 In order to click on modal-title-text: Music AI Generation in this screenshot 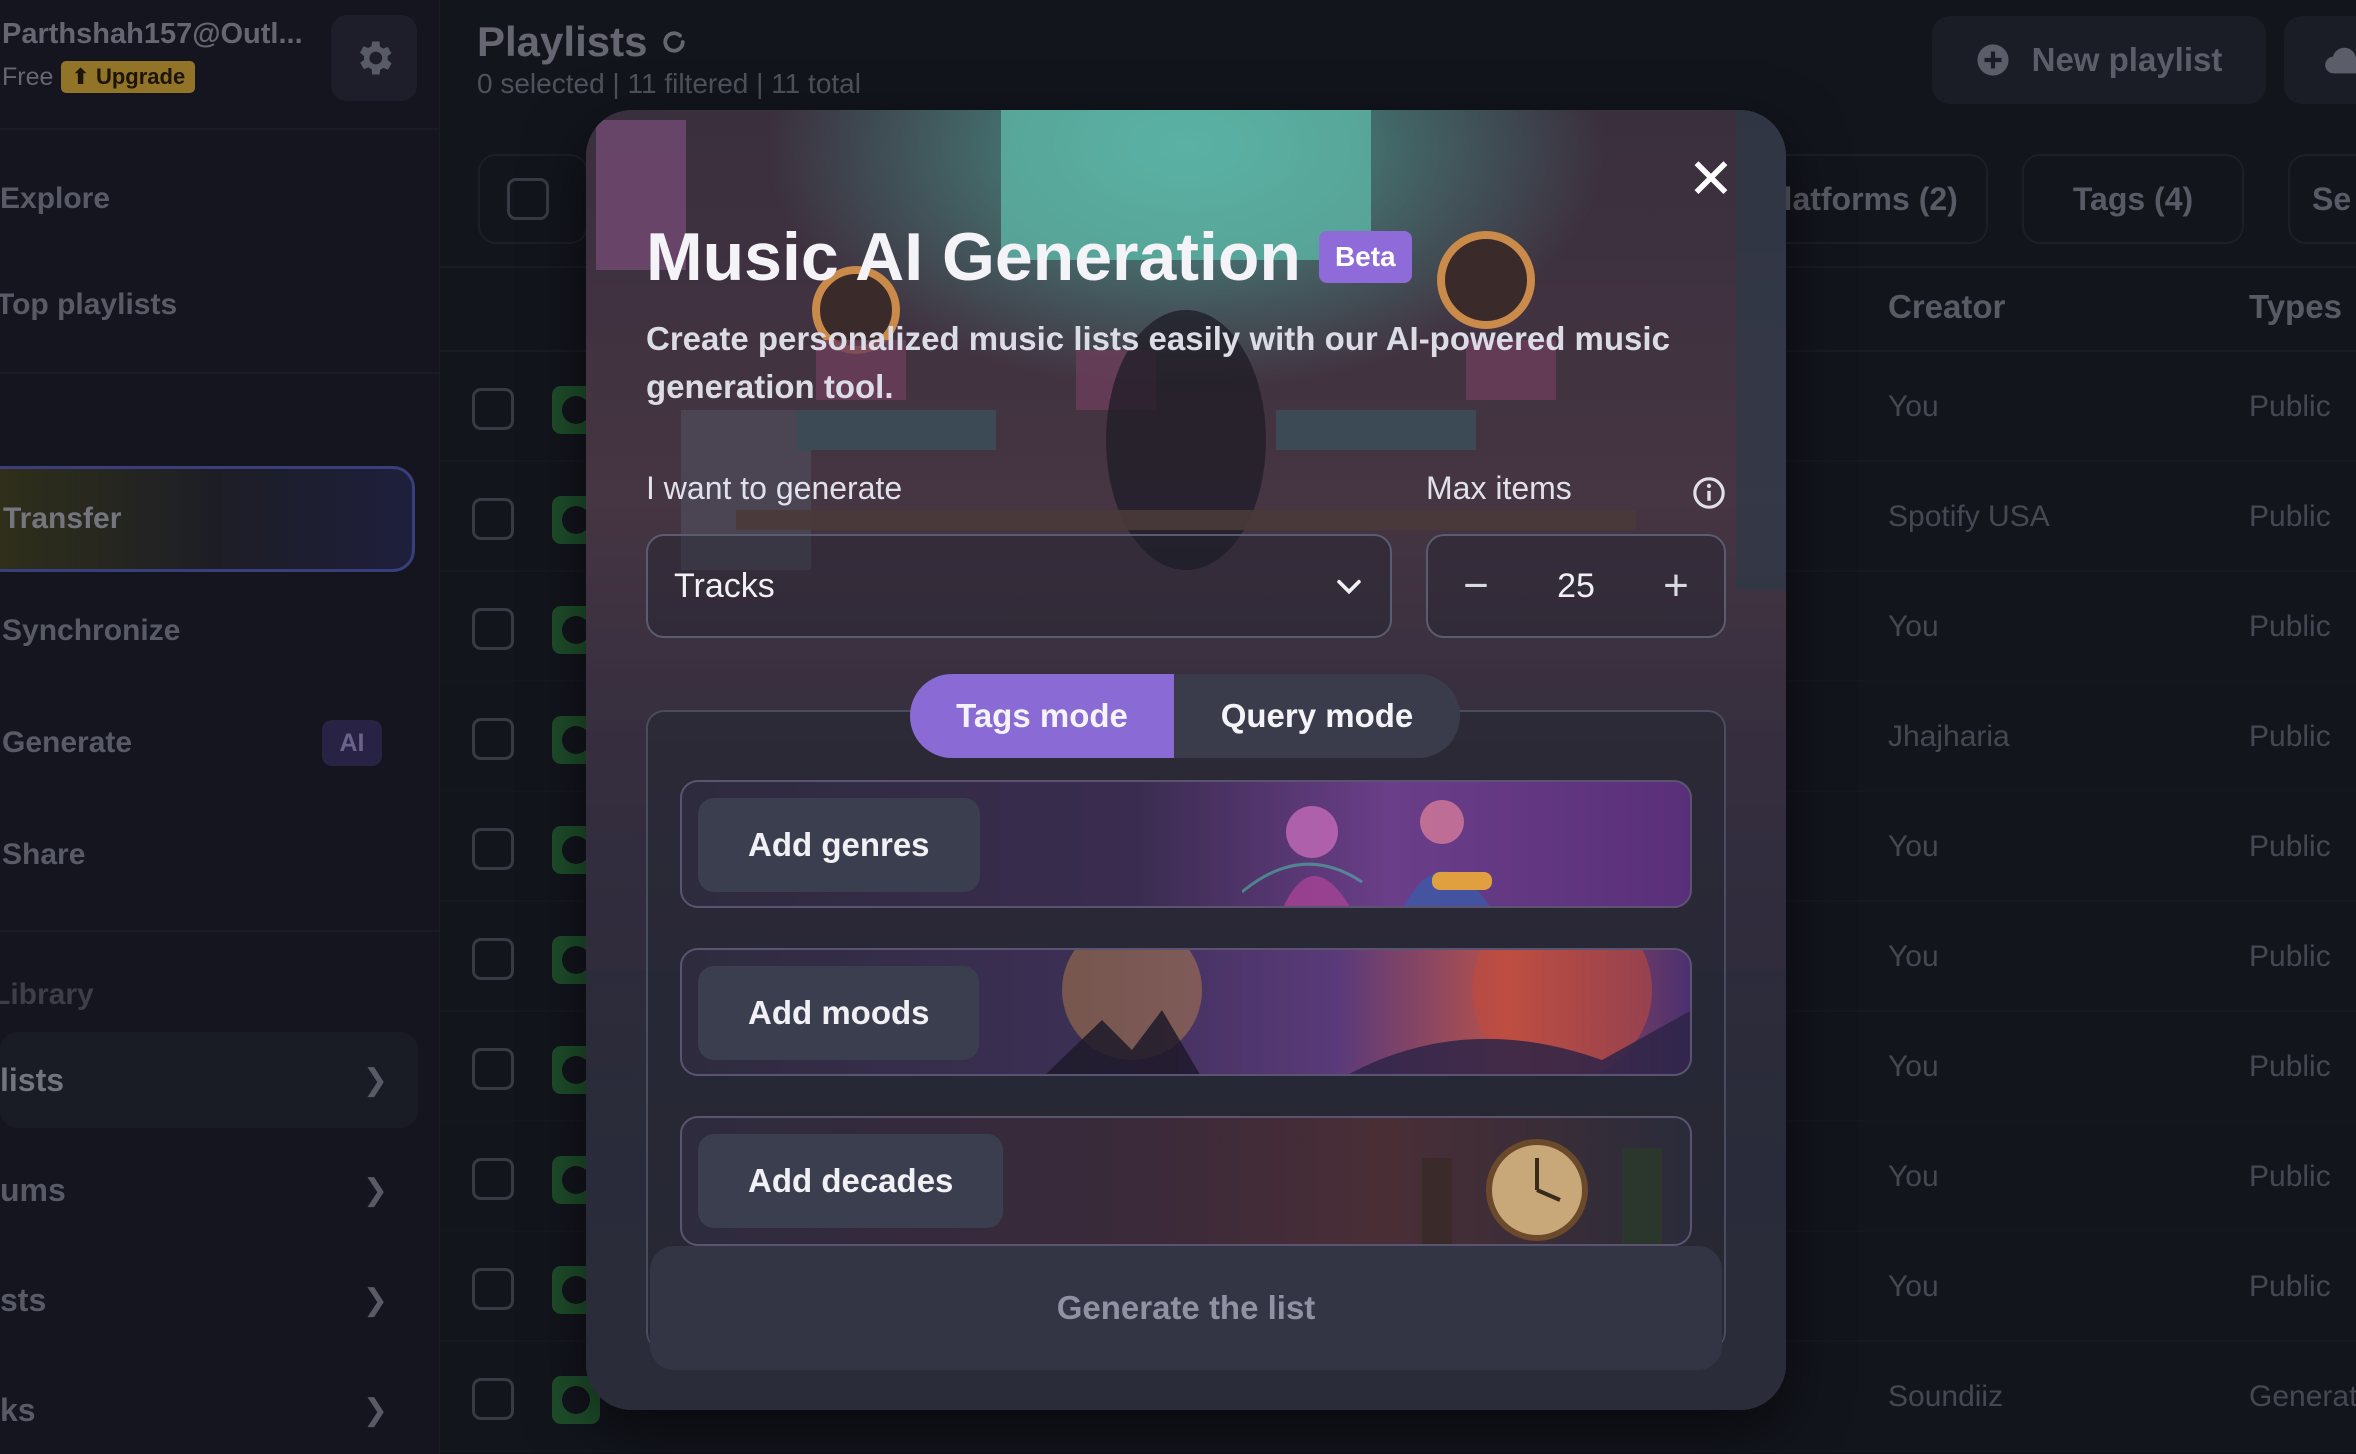, I will do `click(973, 257)`.